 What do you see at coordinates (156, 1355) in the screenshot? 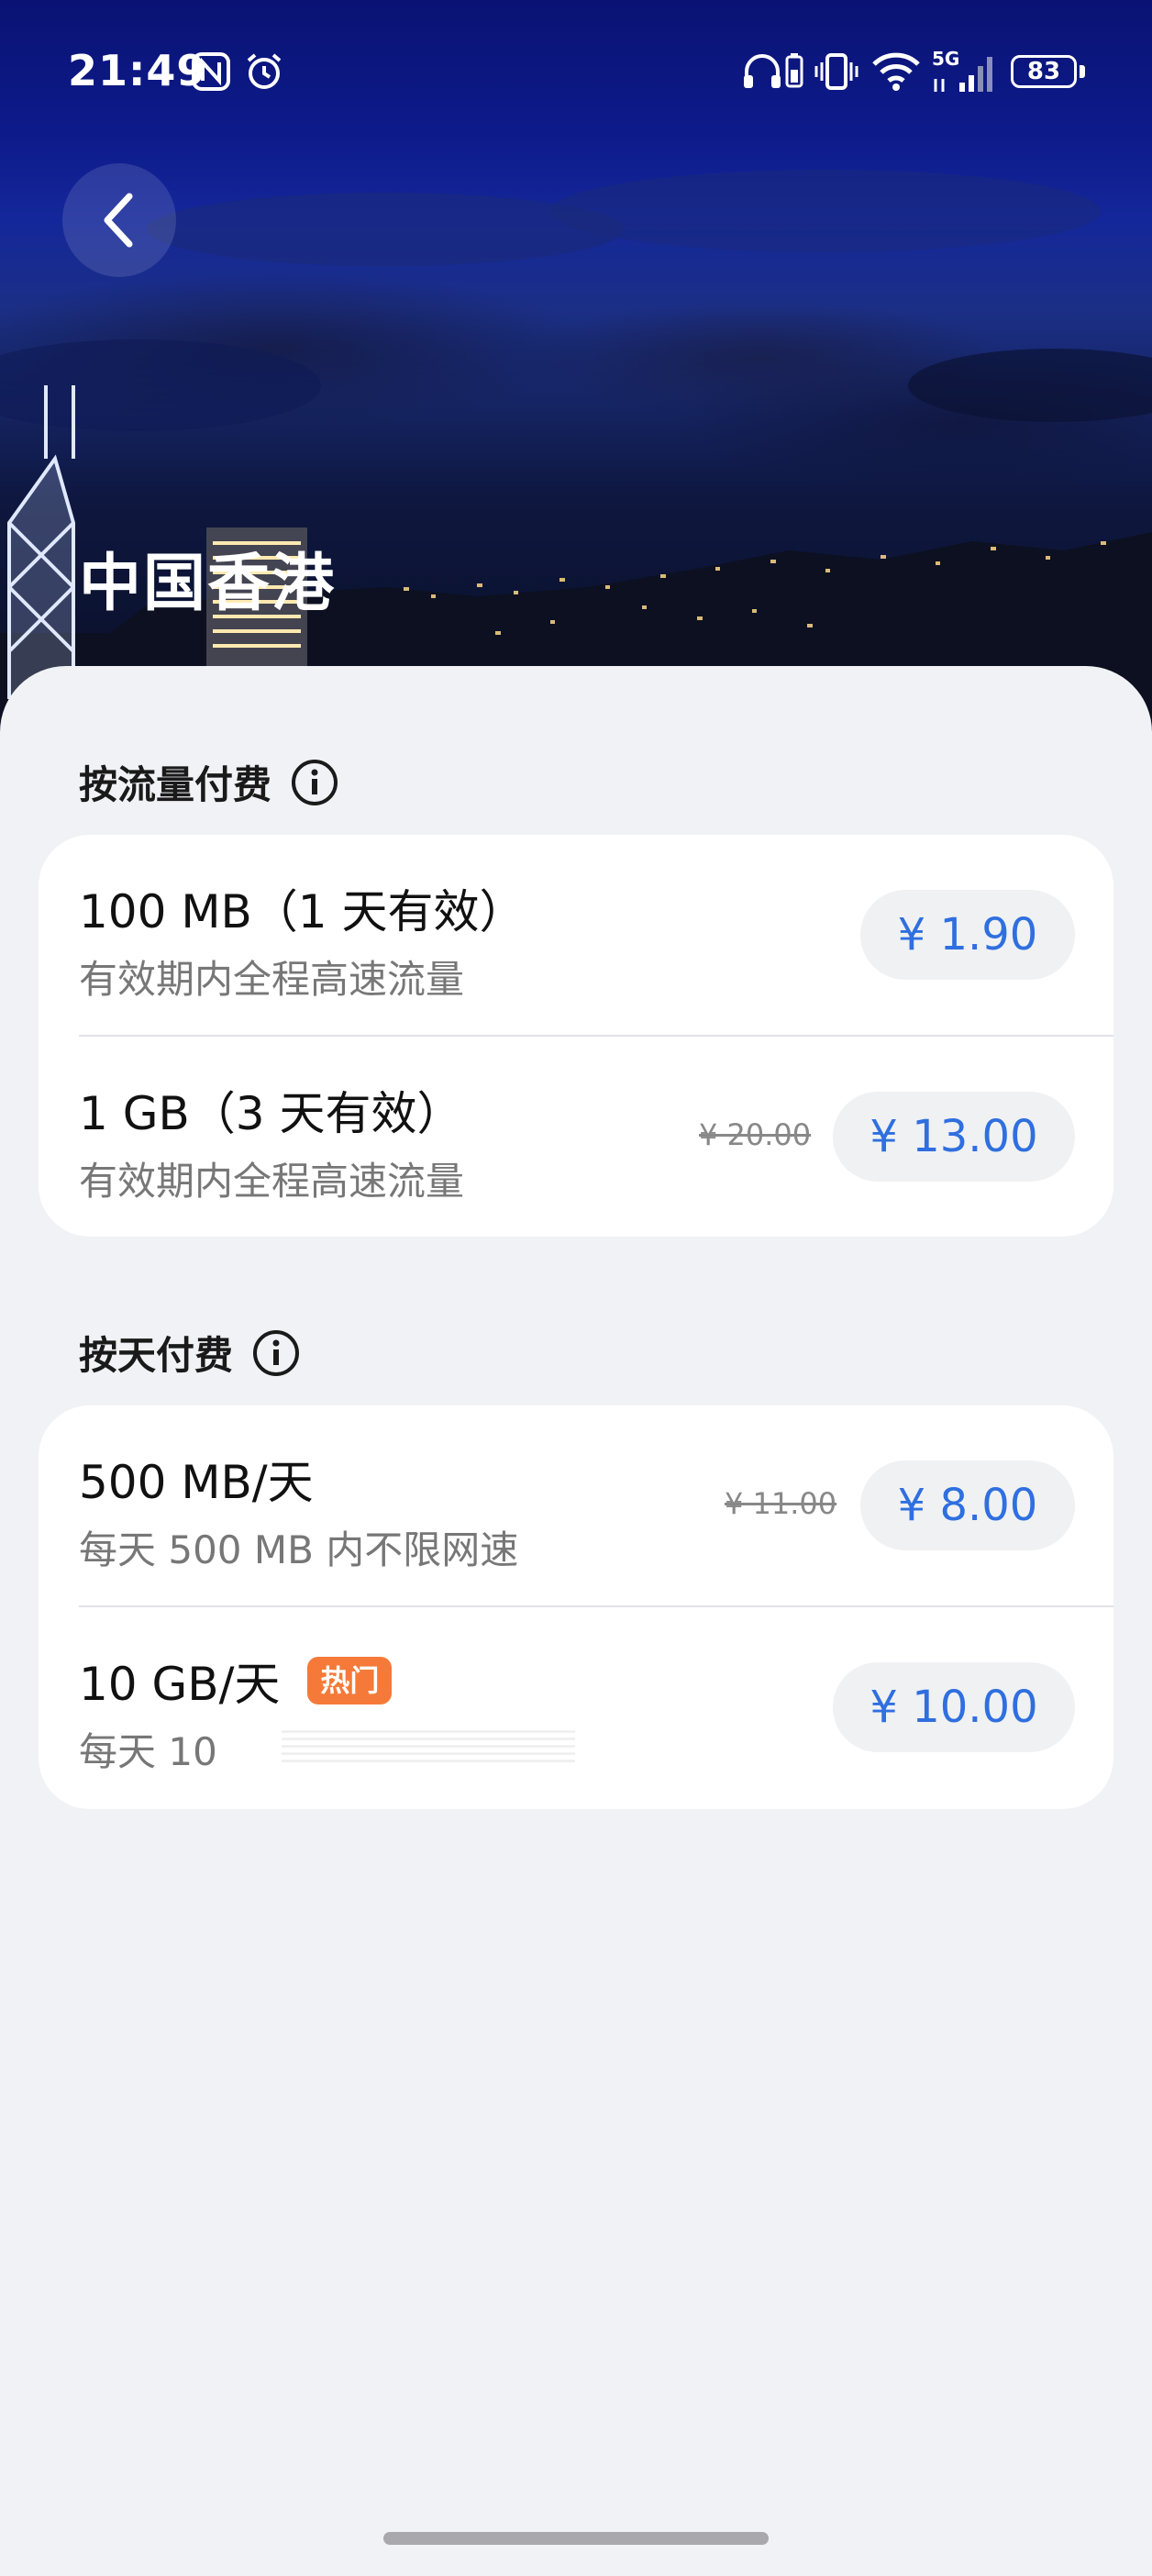
I see `section-title-label: 按天付费` at bounding box center [156, 1355].